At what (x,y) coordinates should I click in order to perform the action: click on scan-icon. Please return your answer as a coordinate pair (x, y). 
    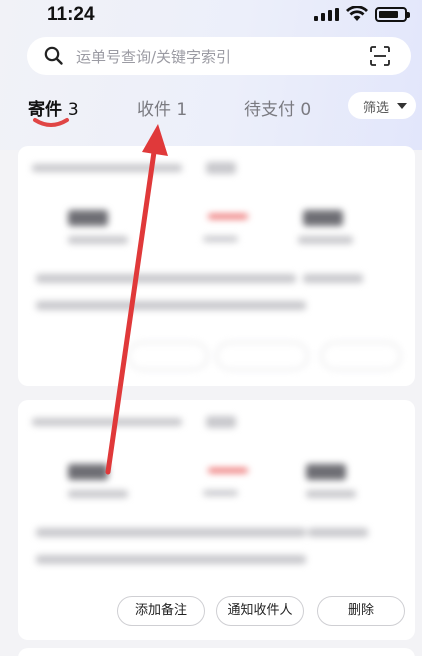
    Looking at the image, I should click on (380, 56).